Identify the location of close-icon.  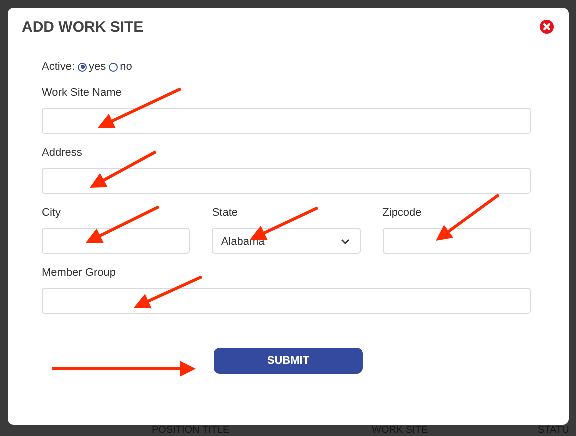
(547, 27).